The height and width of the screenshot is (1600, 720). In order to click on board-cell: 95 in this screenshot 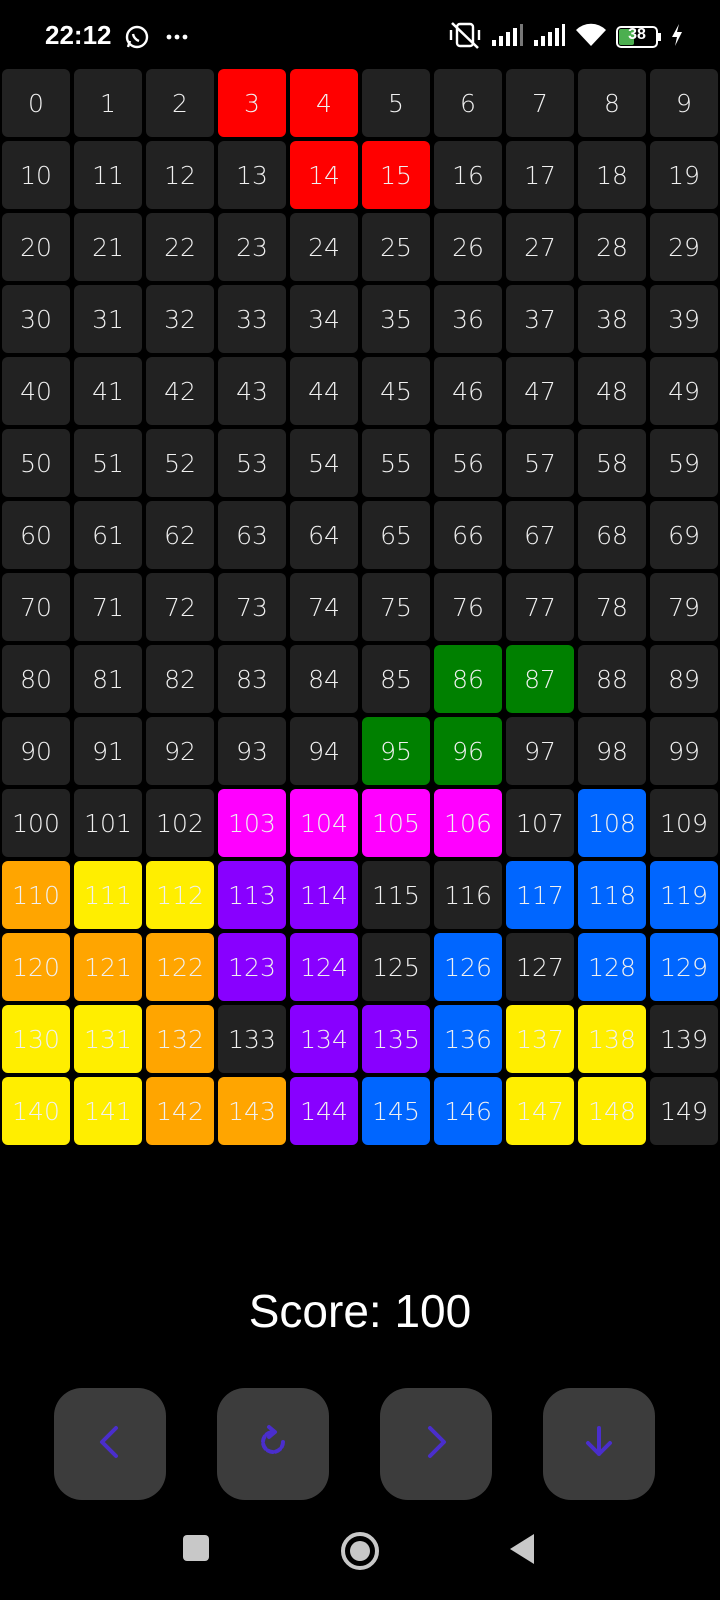, I will do `click(396, 751)`.